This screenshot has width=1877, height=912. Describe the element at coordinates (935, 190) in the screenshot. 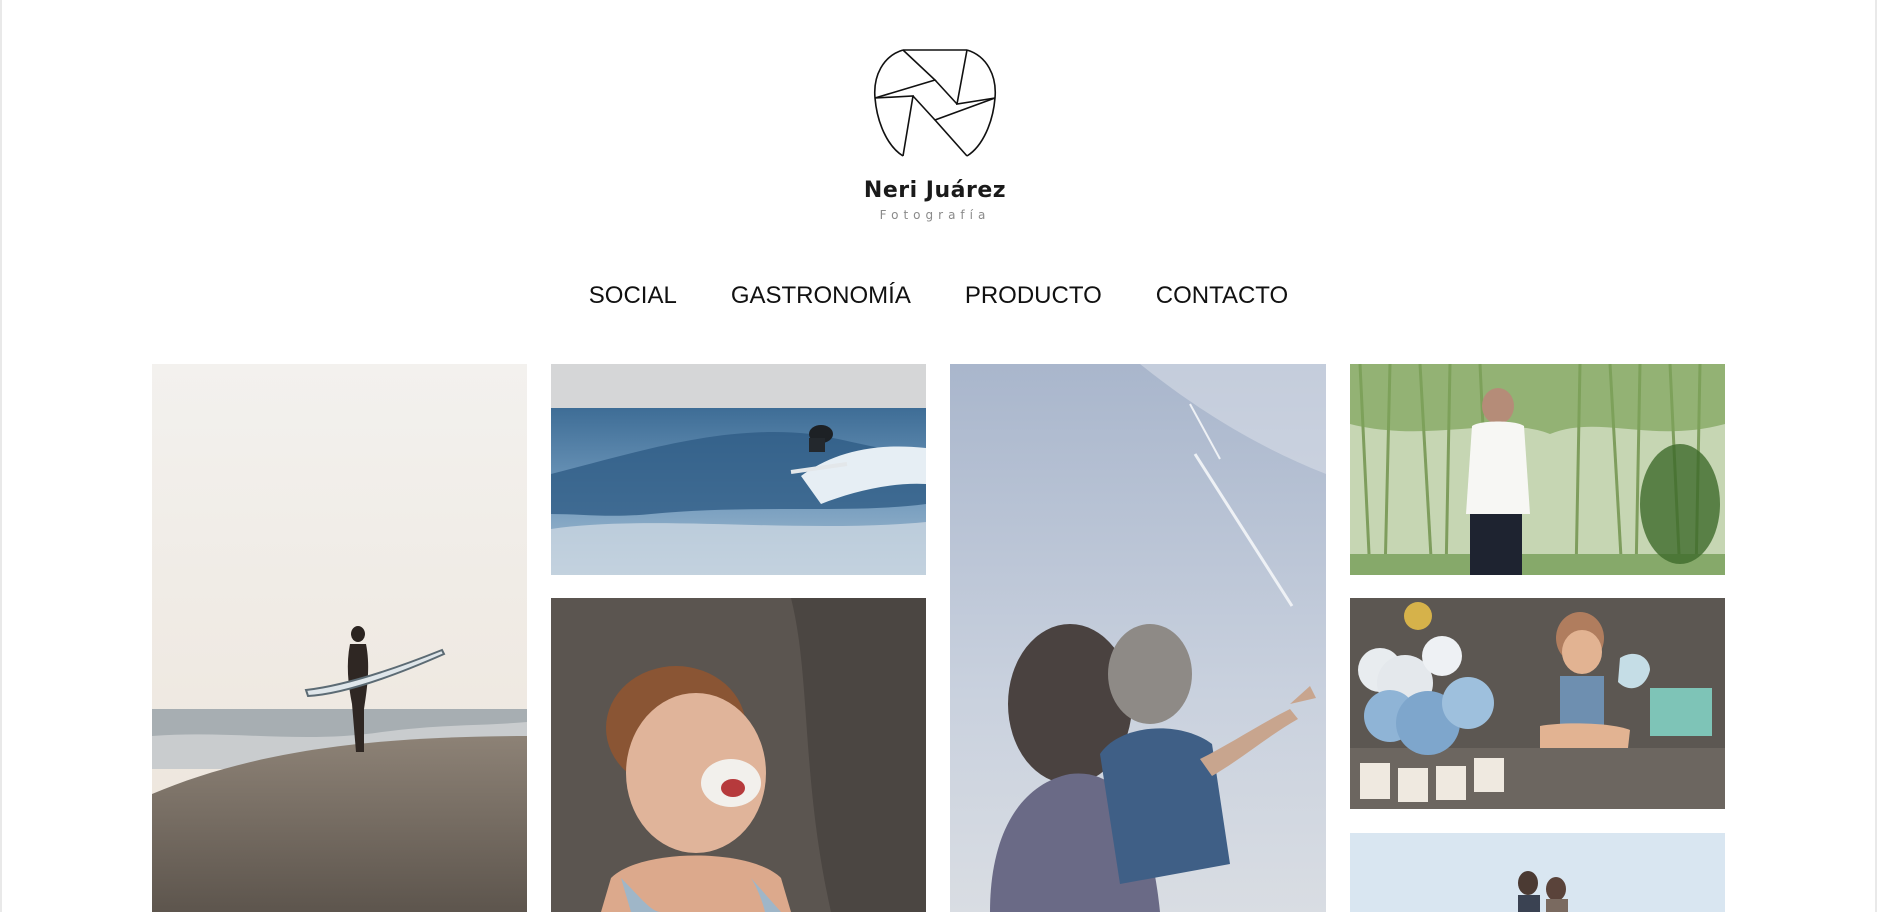

I see `brand-name: Neri Juárez` at that location.